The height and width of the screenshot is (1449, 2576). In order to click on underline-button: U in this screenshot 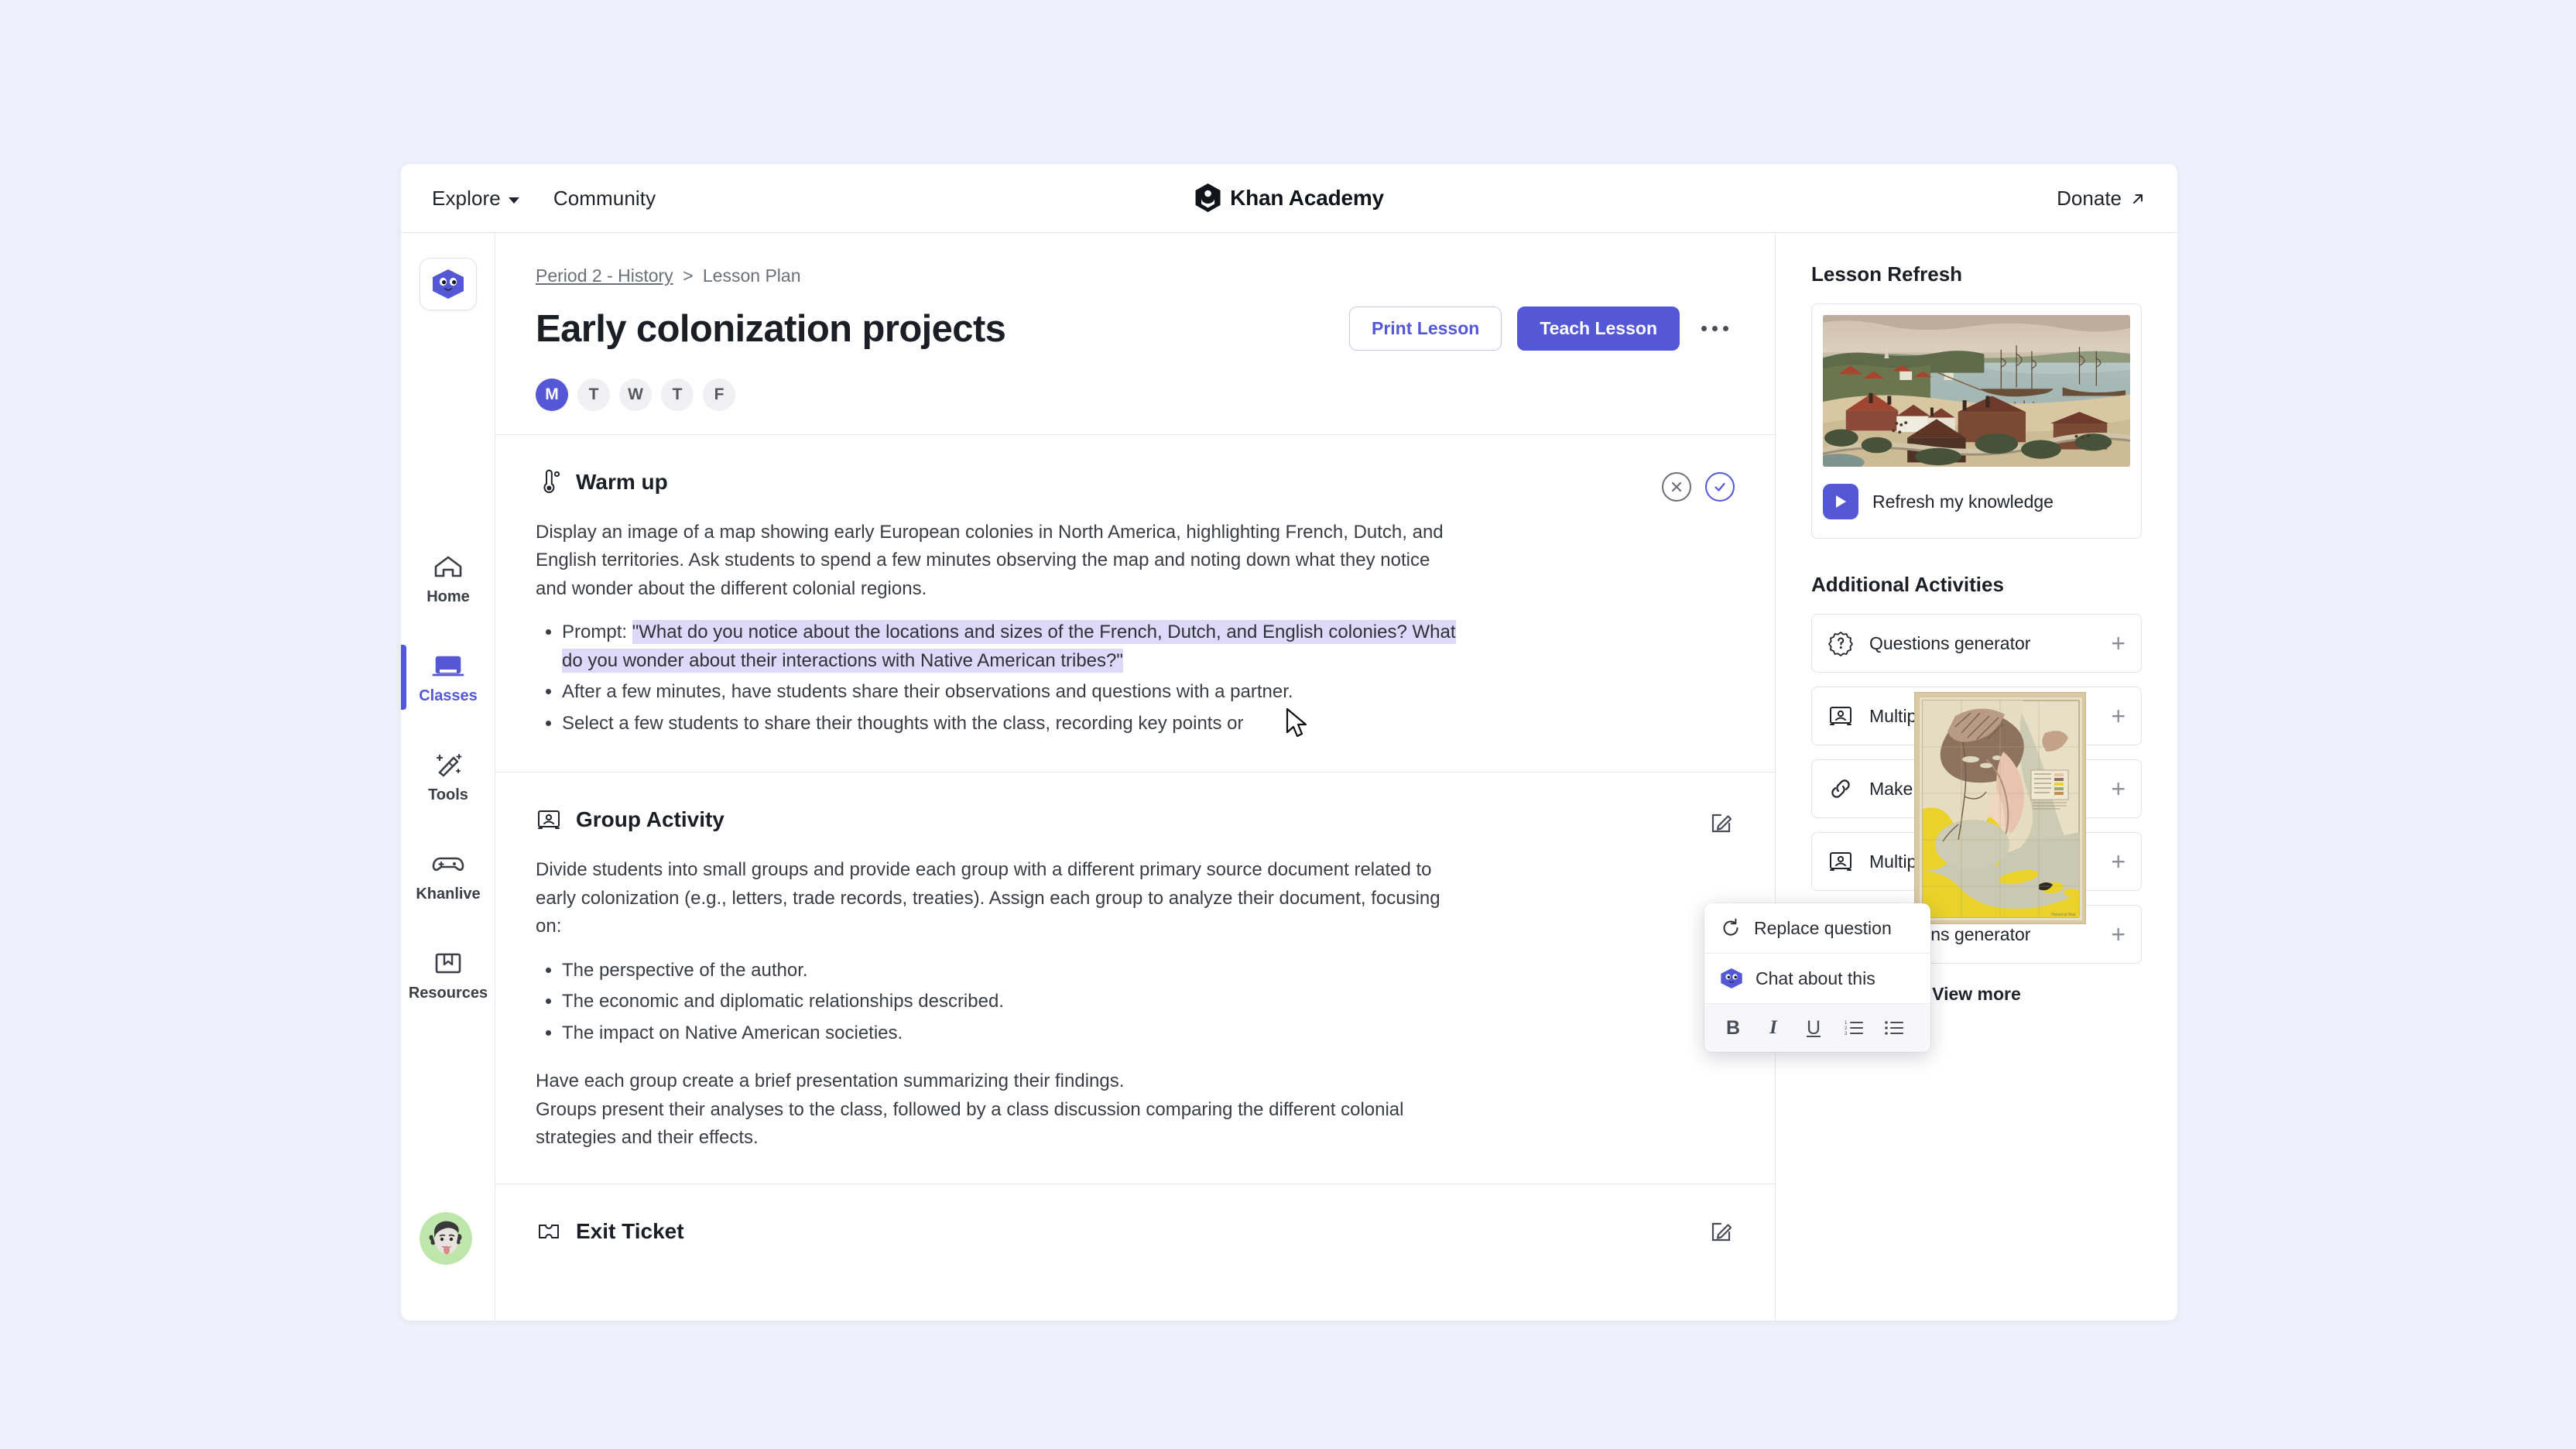, I will do `click(1813, 1028)`.